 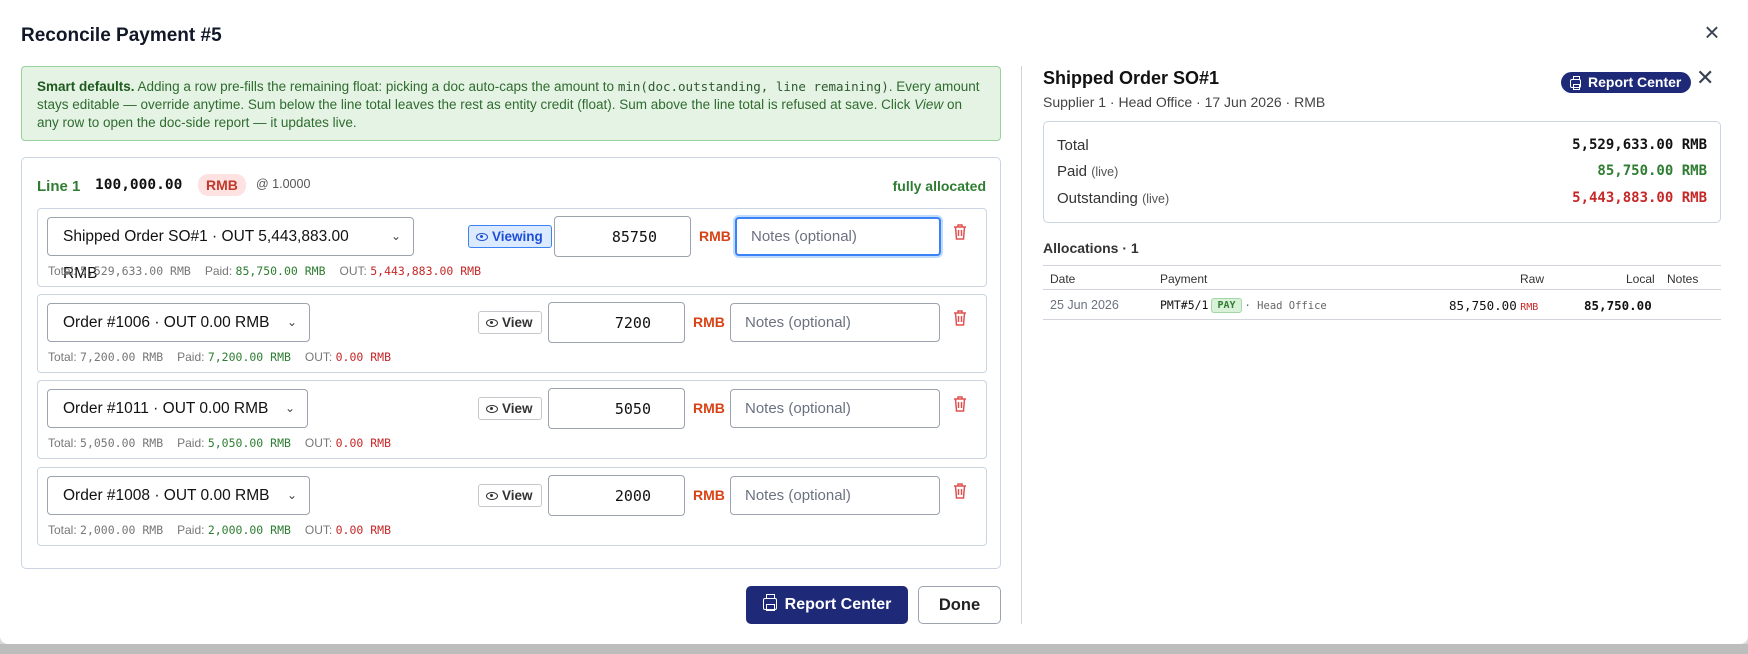 I want to click on doc-panel-report-center-button: Report Center, so click(x=1626, y=82).